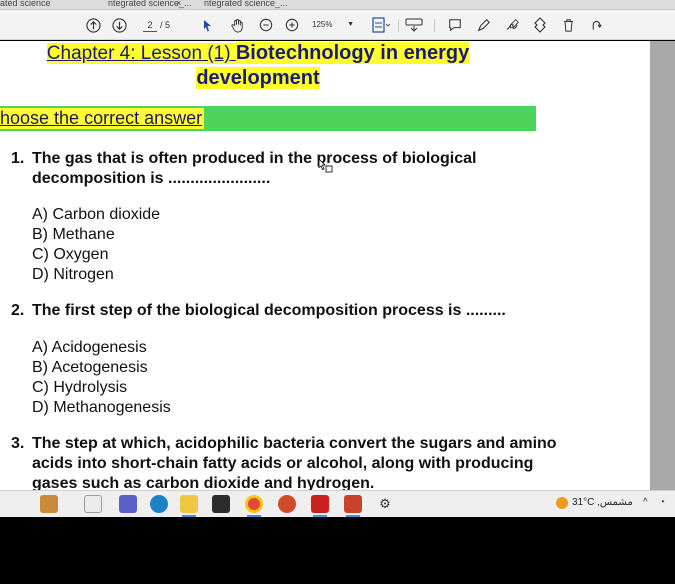  I want to click on chapter-lesson-label: Chapter 4: Lesson (1), so click(141, 53).